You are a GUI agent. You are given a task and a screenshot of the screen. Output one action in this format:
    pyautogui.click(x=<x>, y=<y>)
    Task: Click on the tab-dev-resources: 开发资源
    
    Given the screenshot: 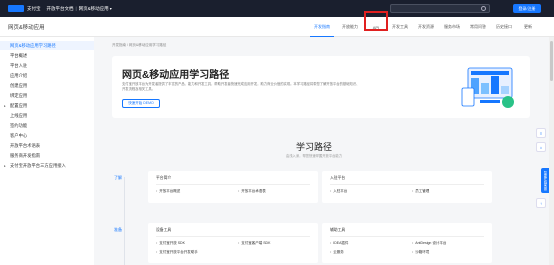 What is the action you would take?
    pyautogui.click(x=426, y=27)
    